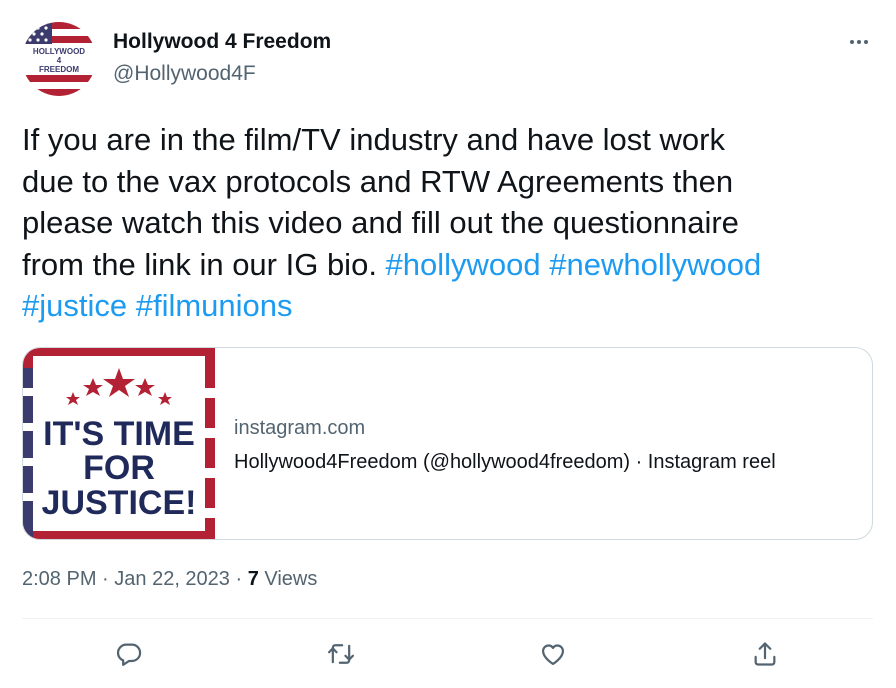 The height and width of the screenshot is (688, 896). What do you see at coordinates (119, 503) in the screenshot?
I see `poster-text-line-3: JUSTICE!` at bounding box center [119, 503].